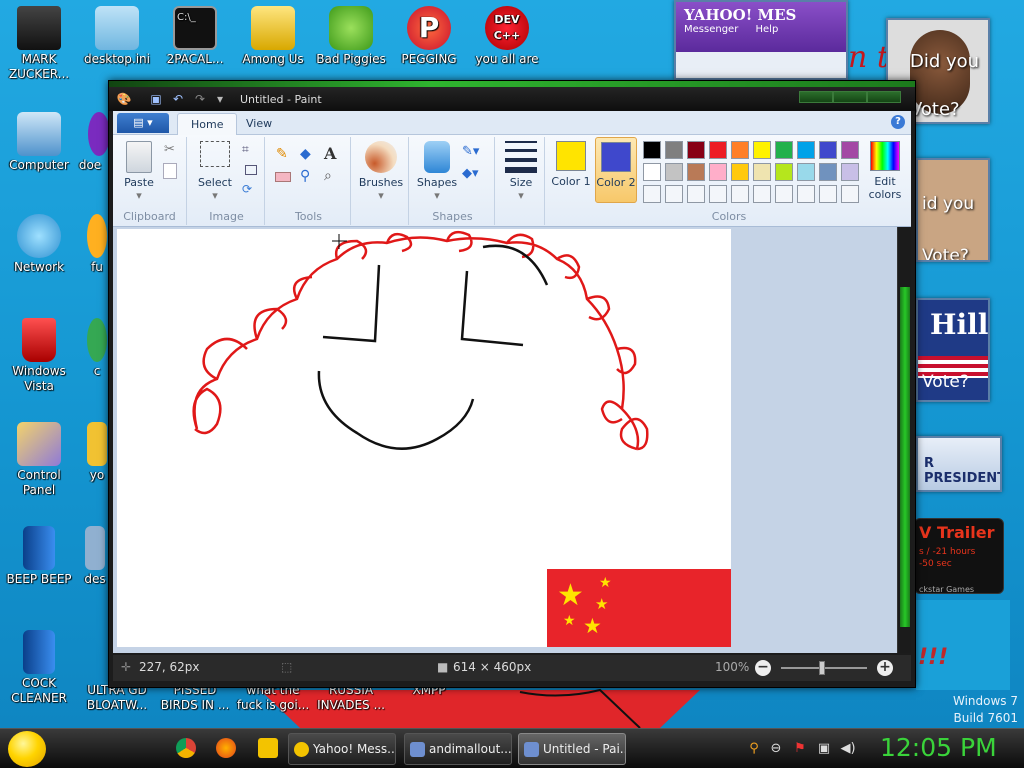 The image size is (1024, 768). I want to click on vertical-scrollbar, so click(904, 440).